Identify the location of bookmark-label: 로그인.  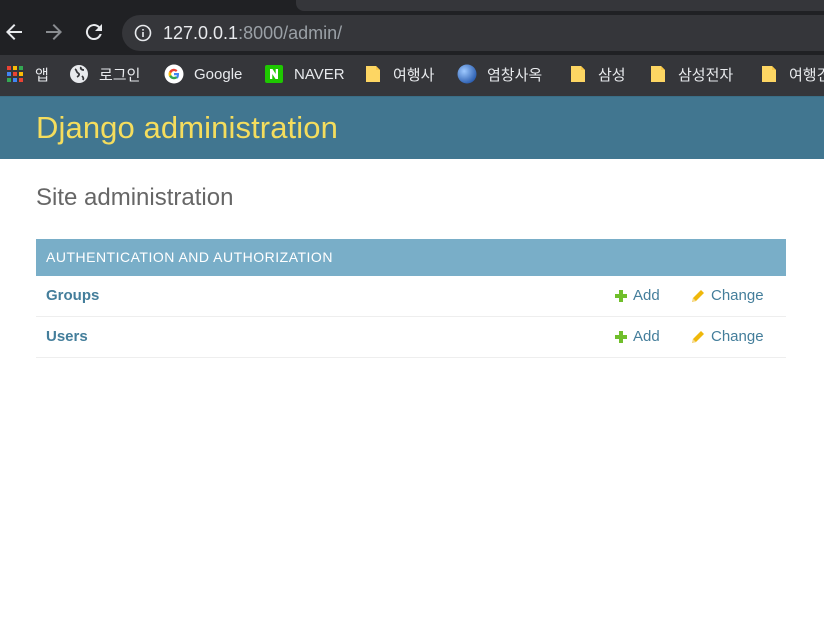
(120, 75).